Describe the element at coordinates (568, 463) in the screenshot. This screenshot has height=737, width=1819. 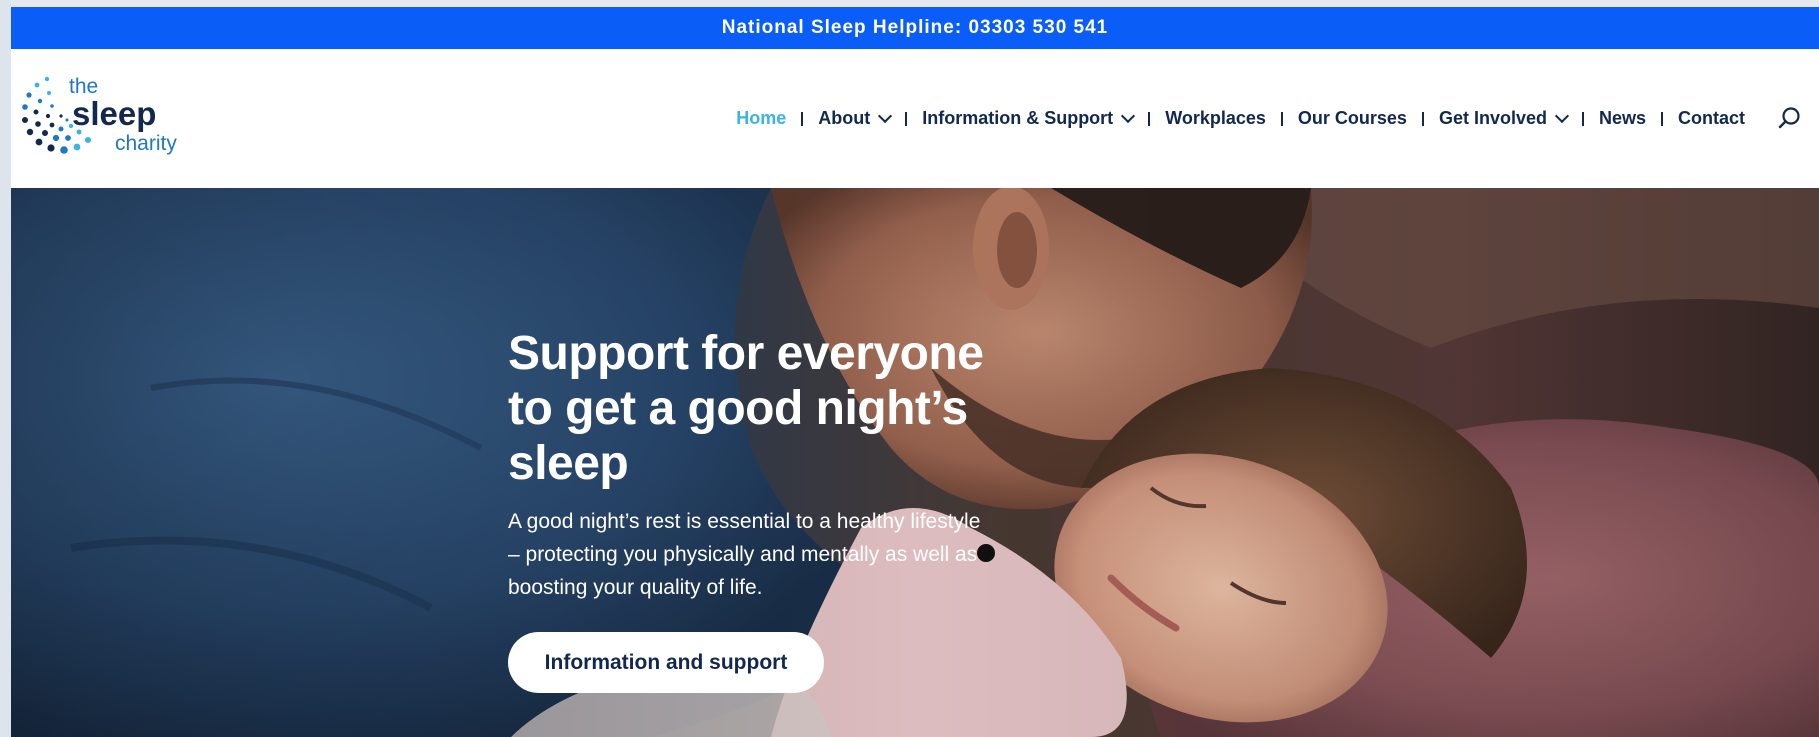
I see `hero-title-line-3: sleep` at that location.